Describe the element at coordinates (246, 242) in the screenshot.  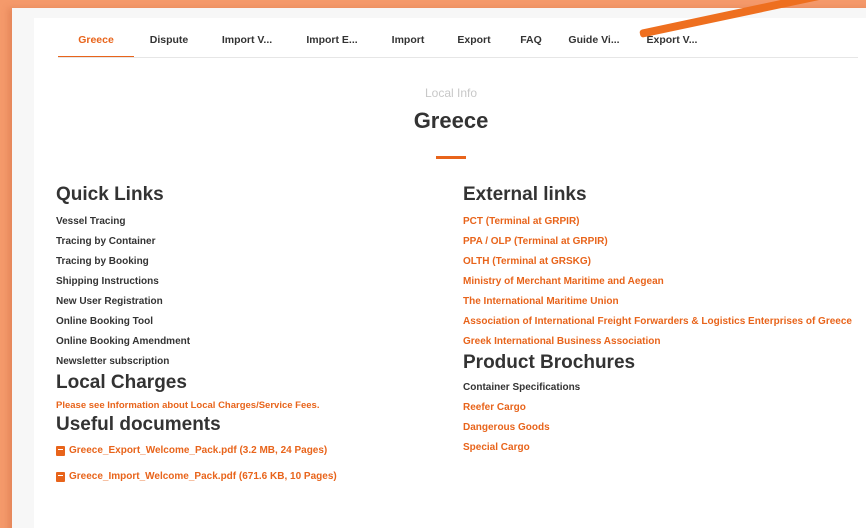
I see `quick-link-tracing-container: Tracing by Container` at that location.